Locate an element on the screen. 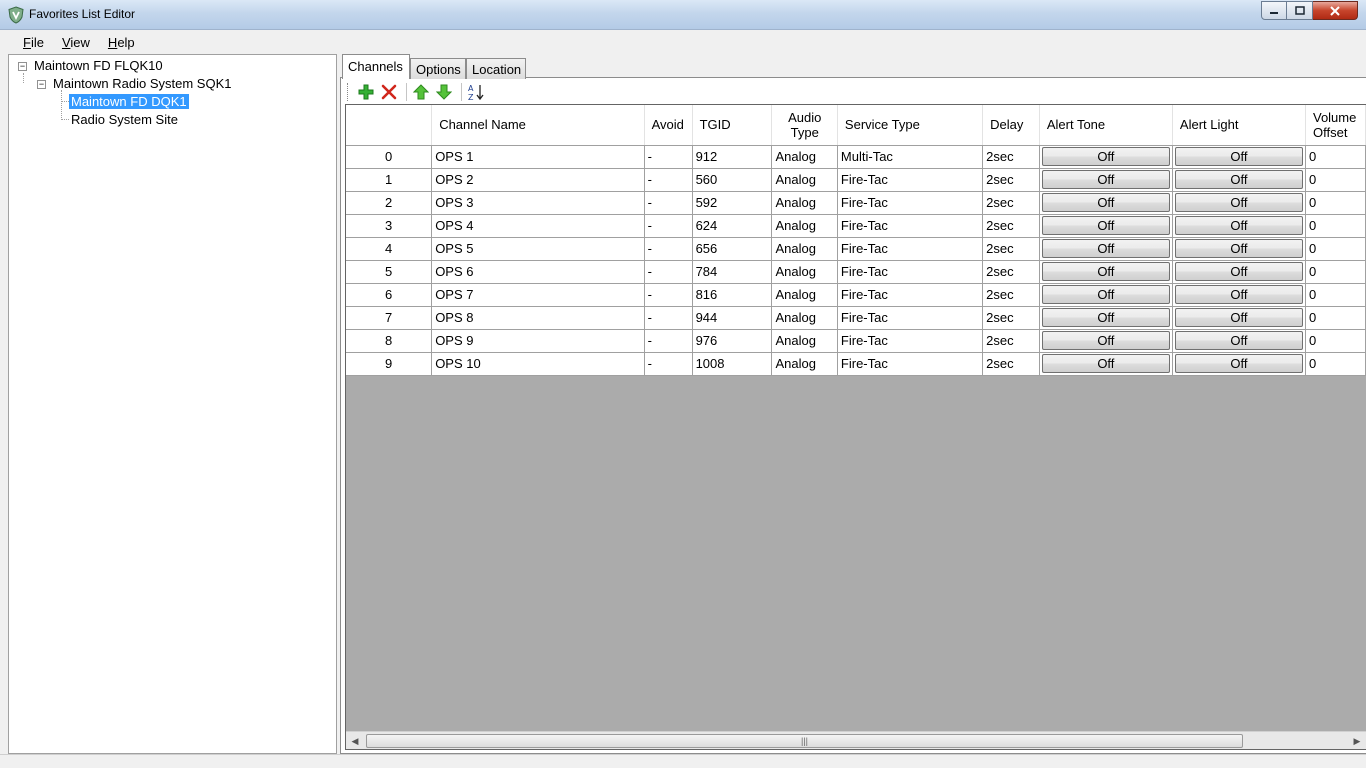 Image resolution: width=1366 pixels, height=768 pixels. cell-channel-name: OPS 8 is located at coordinates (538, 317).